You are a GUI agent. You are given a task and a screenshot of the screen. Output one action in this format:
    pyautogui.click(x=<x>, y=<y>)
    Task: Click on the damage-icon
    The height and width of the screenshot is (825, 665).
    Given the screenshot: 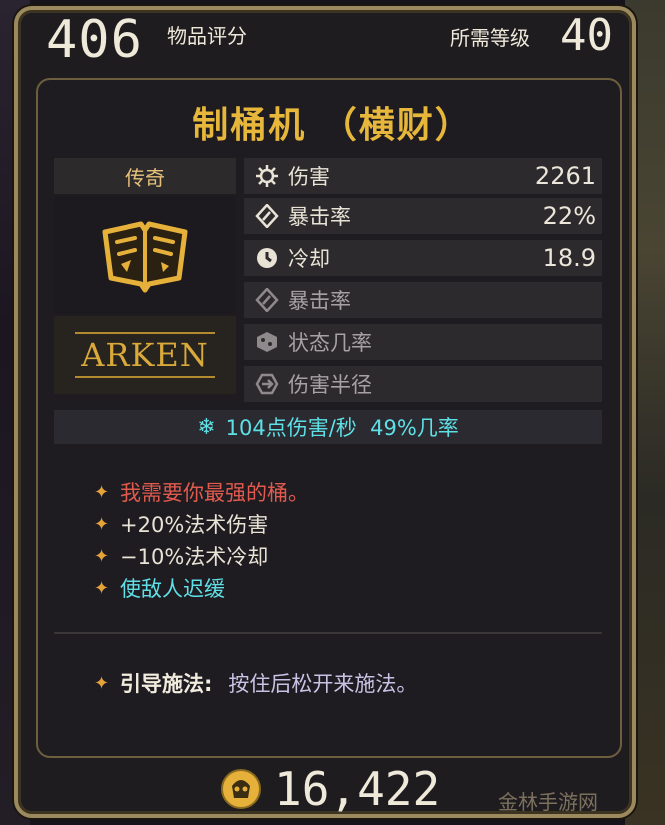 What is the action you would take?
    pyautogui.click(x=267, y=176)
    